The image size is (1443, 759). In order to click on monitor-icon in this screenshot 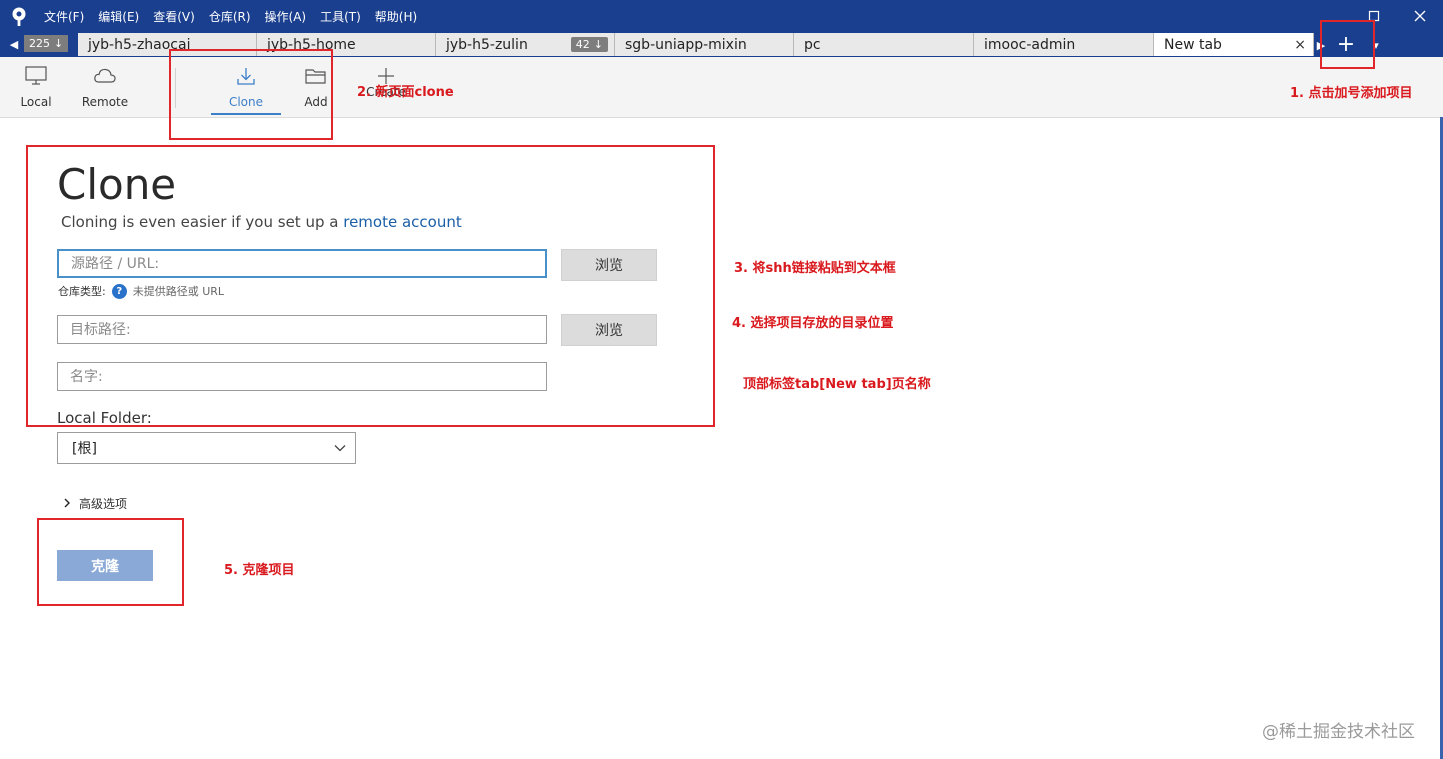, I will do `click(36, 76)`.